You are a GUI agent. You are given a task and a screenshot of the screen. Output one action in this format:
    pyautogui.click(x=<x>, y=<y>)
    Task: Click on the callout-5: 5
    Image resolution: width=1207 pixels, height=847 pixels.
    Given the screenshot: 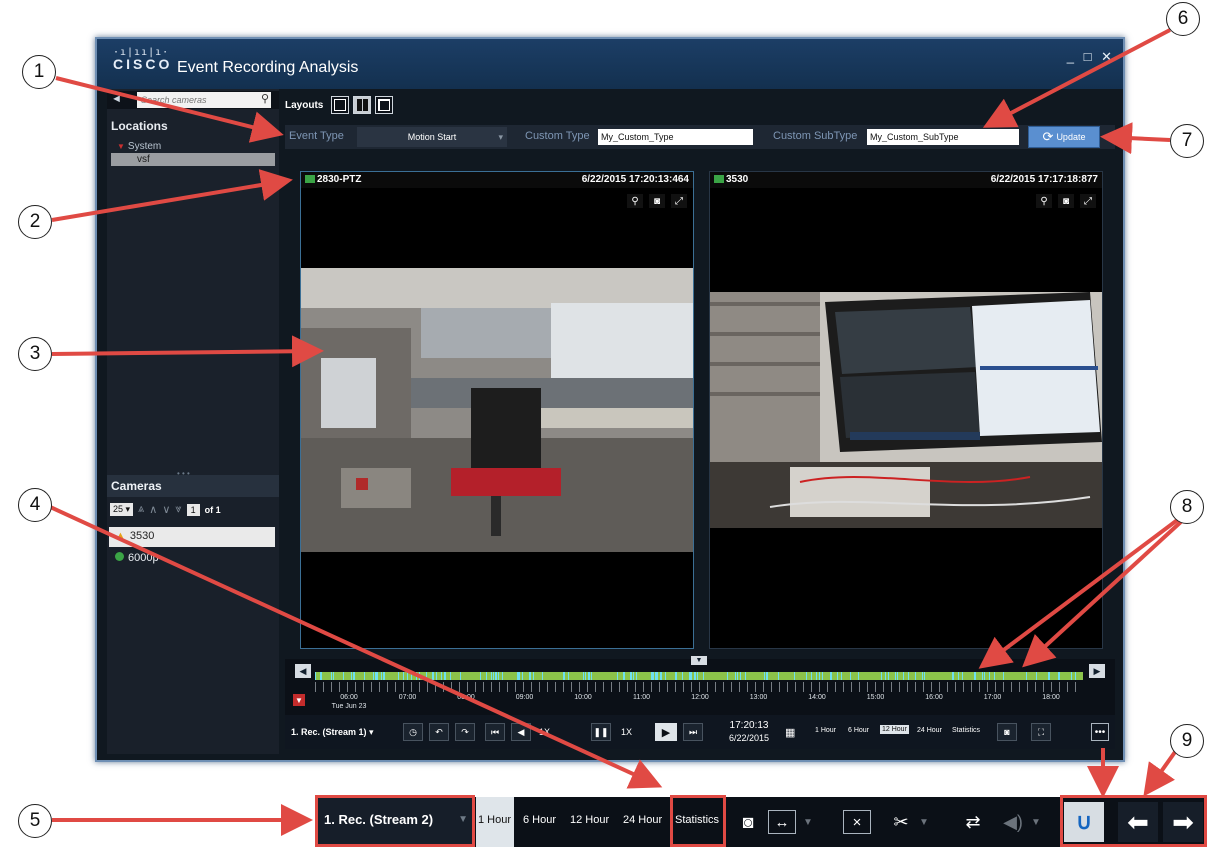 What is the action you would take?
    pyautogui.click(x=35, y=821)
    